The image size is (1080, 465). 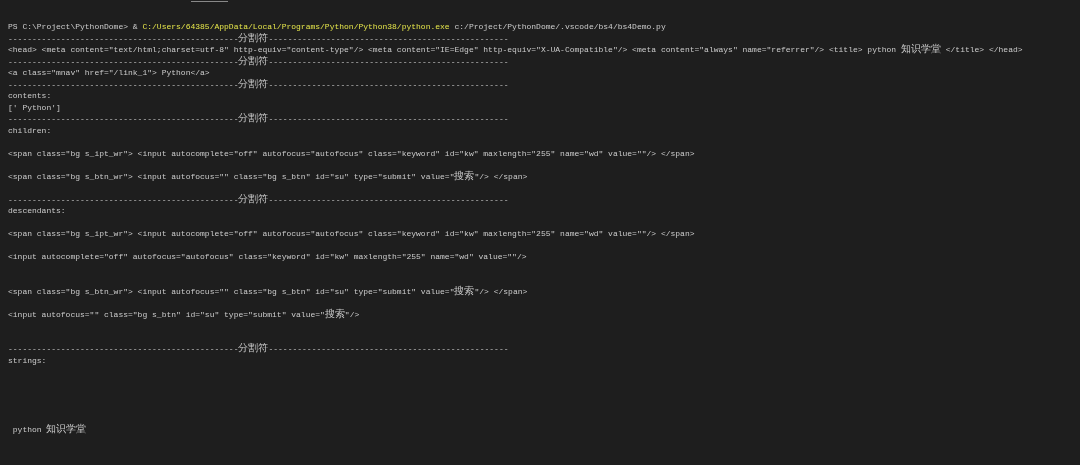 What do you see at coordinates (268, 257) in the screenshot?
I see `output-line: <input autocomplete="off" autofocus="autofocus" class="keyword" id="kw" maxlength="255" name="wd" value=""/>` at bounding box center [268, 257].